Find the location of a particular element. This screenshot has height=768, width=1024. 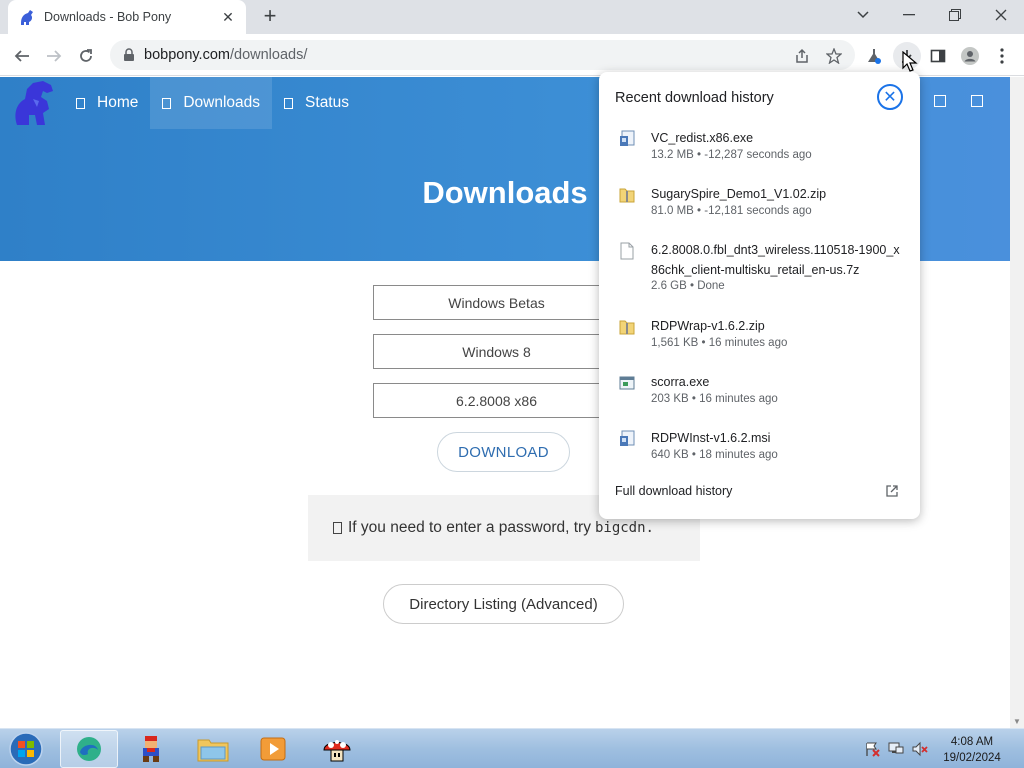

taskbar-media-player is located at coordinates (273, 749).